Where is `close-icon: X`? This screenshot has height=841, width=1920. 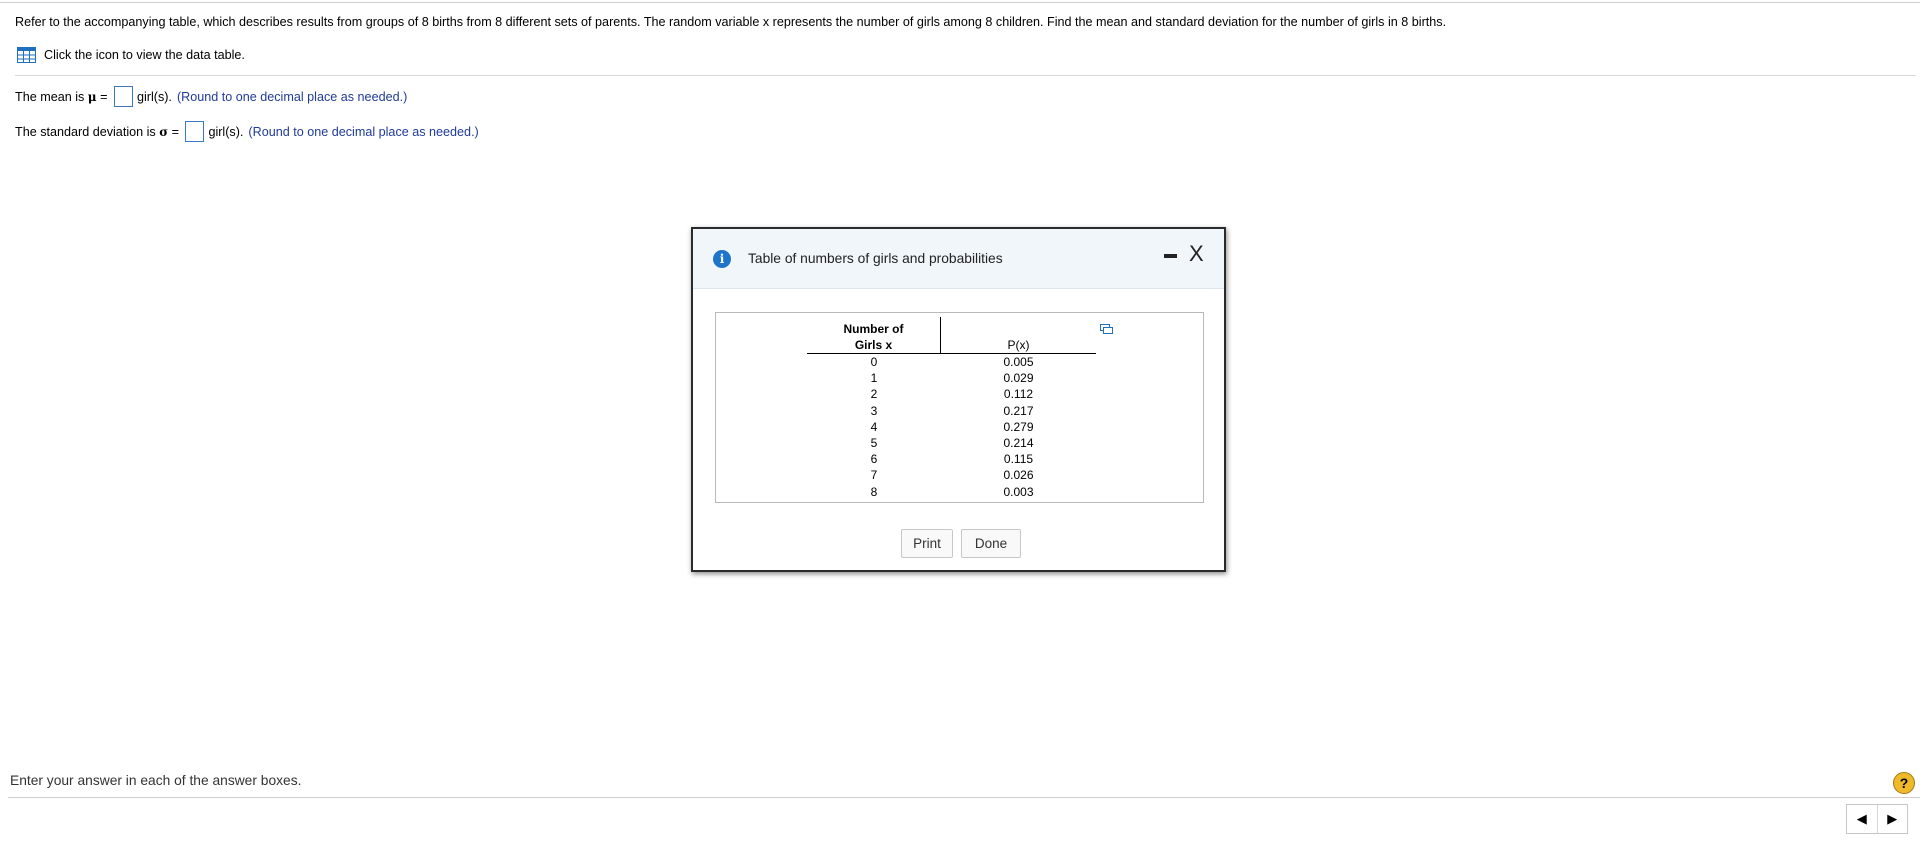
close-icon: X is located at coordinates (1196, 254).